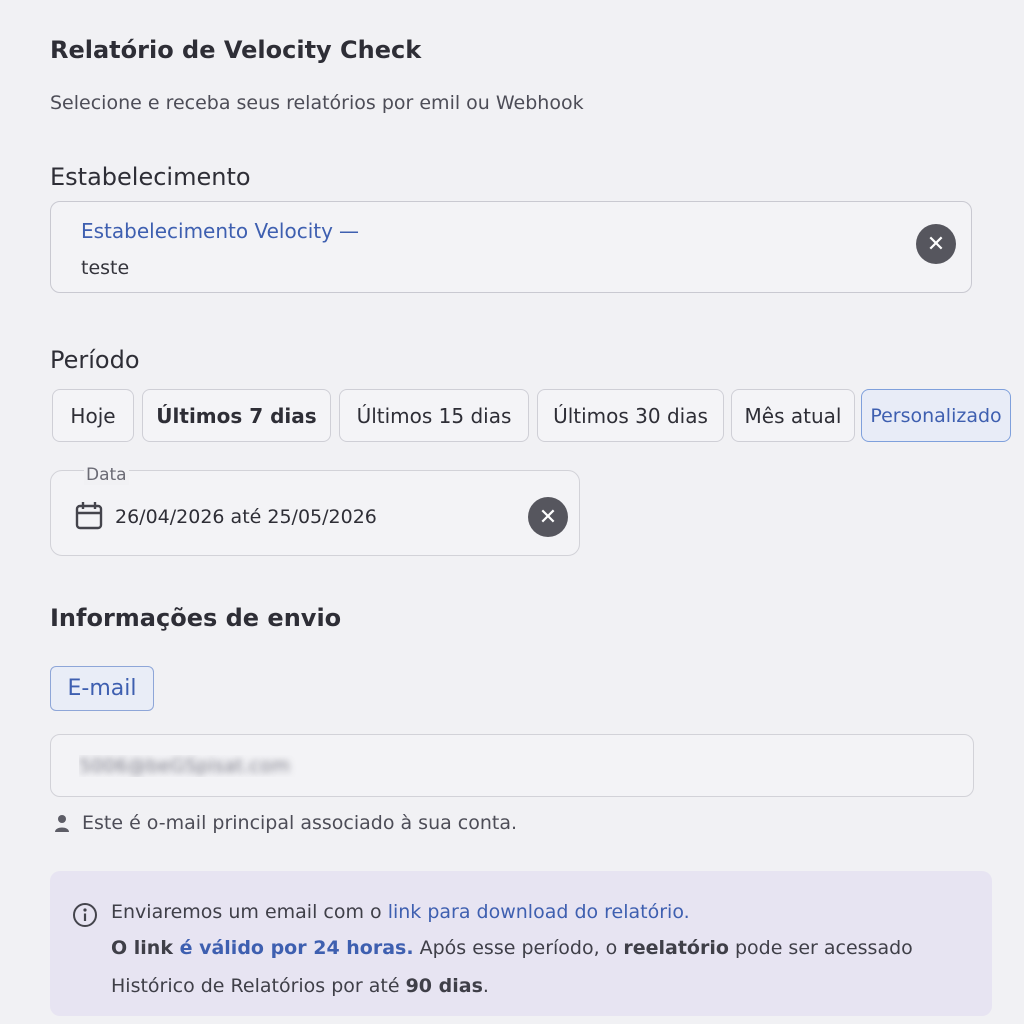 The height and width of the screenshot is (1024, 1024). I want to click on establishment-select: Estabelecimento Velocity — teste ✕, so click(511, 247).